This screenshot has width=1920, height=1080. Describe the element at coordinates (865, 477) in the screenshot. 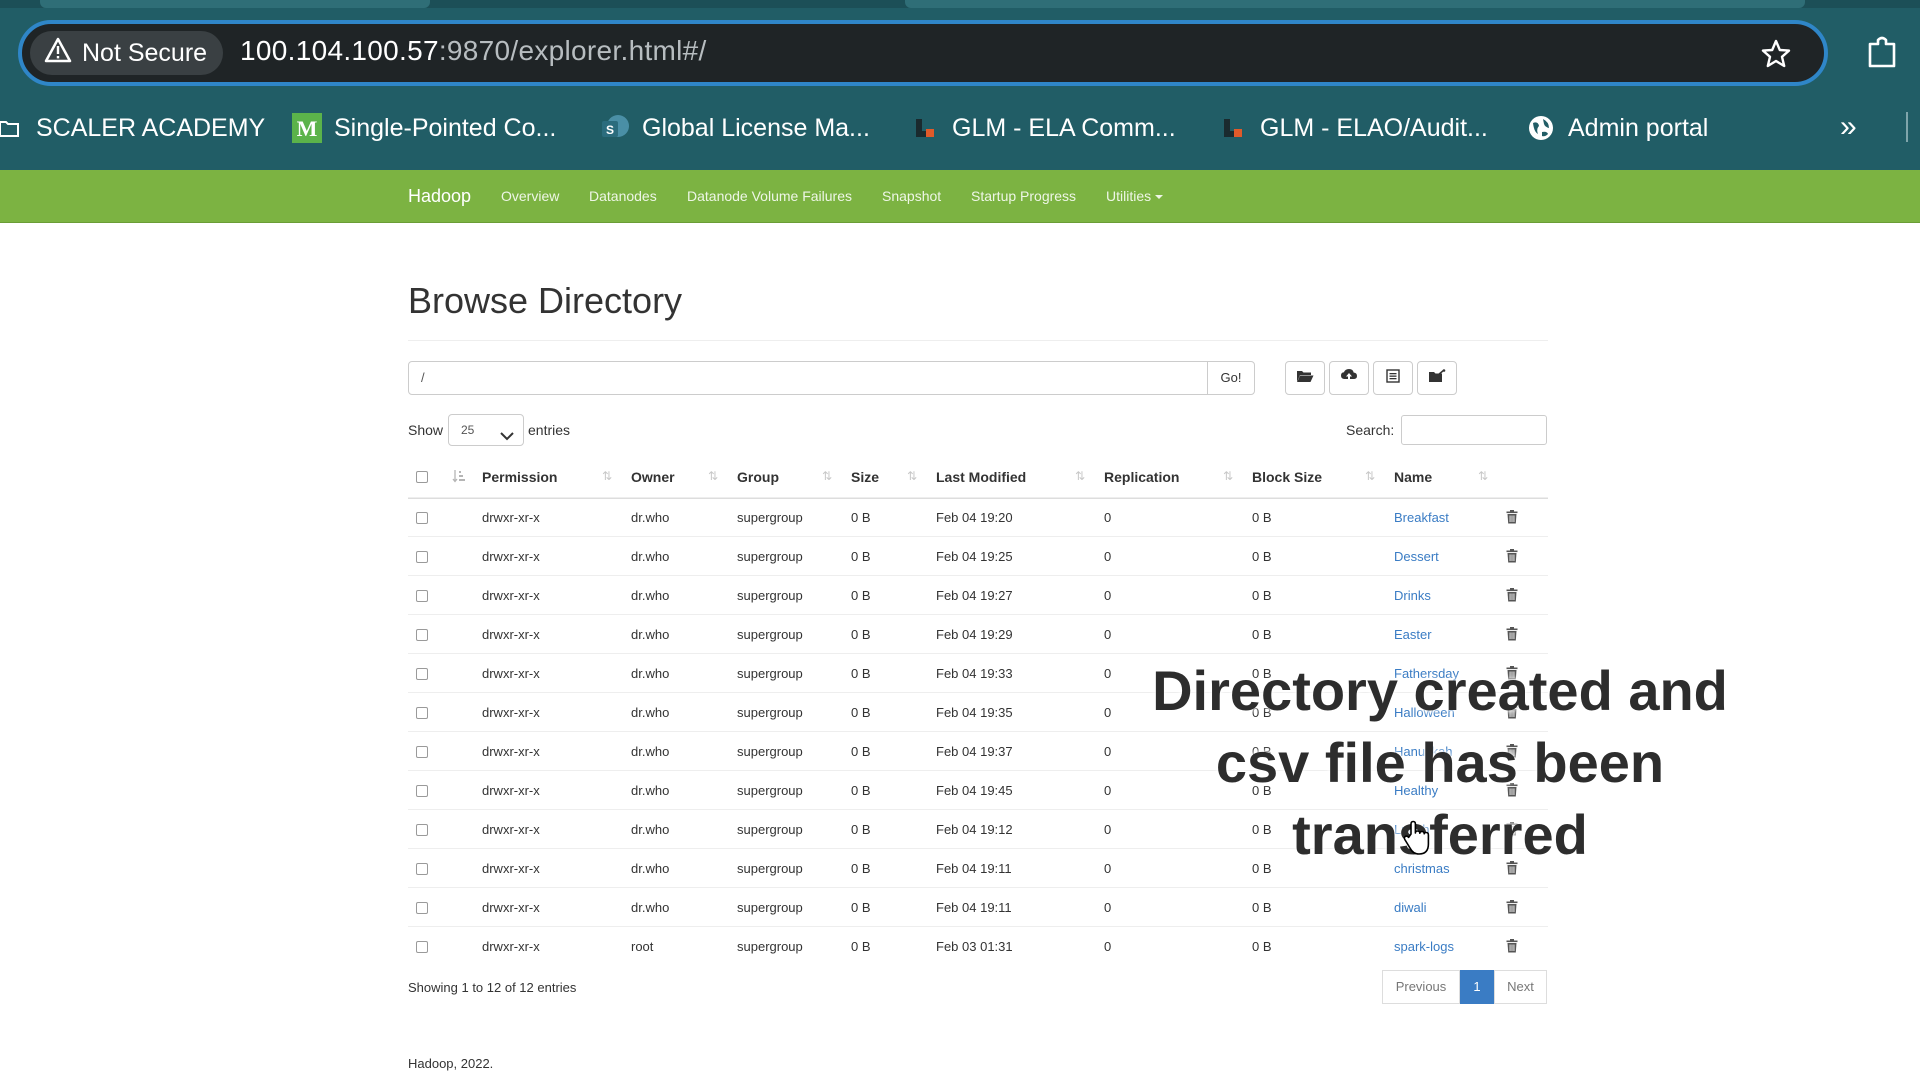

I see `column-size: Size` at that location.